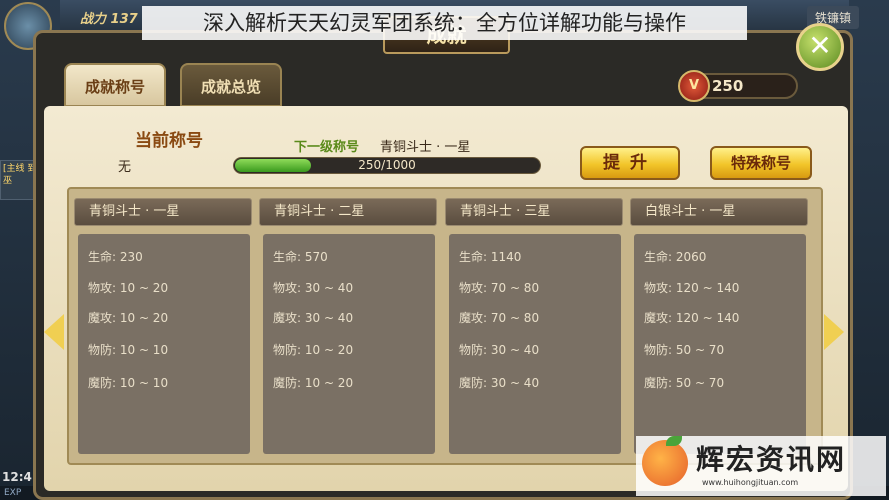 Image resolution: width=889 pixels, height=500 pixels. What do you see at coordinates (728, 86) in the screenshot?
I see `points-value: 250` at bounding box center [728, 86].